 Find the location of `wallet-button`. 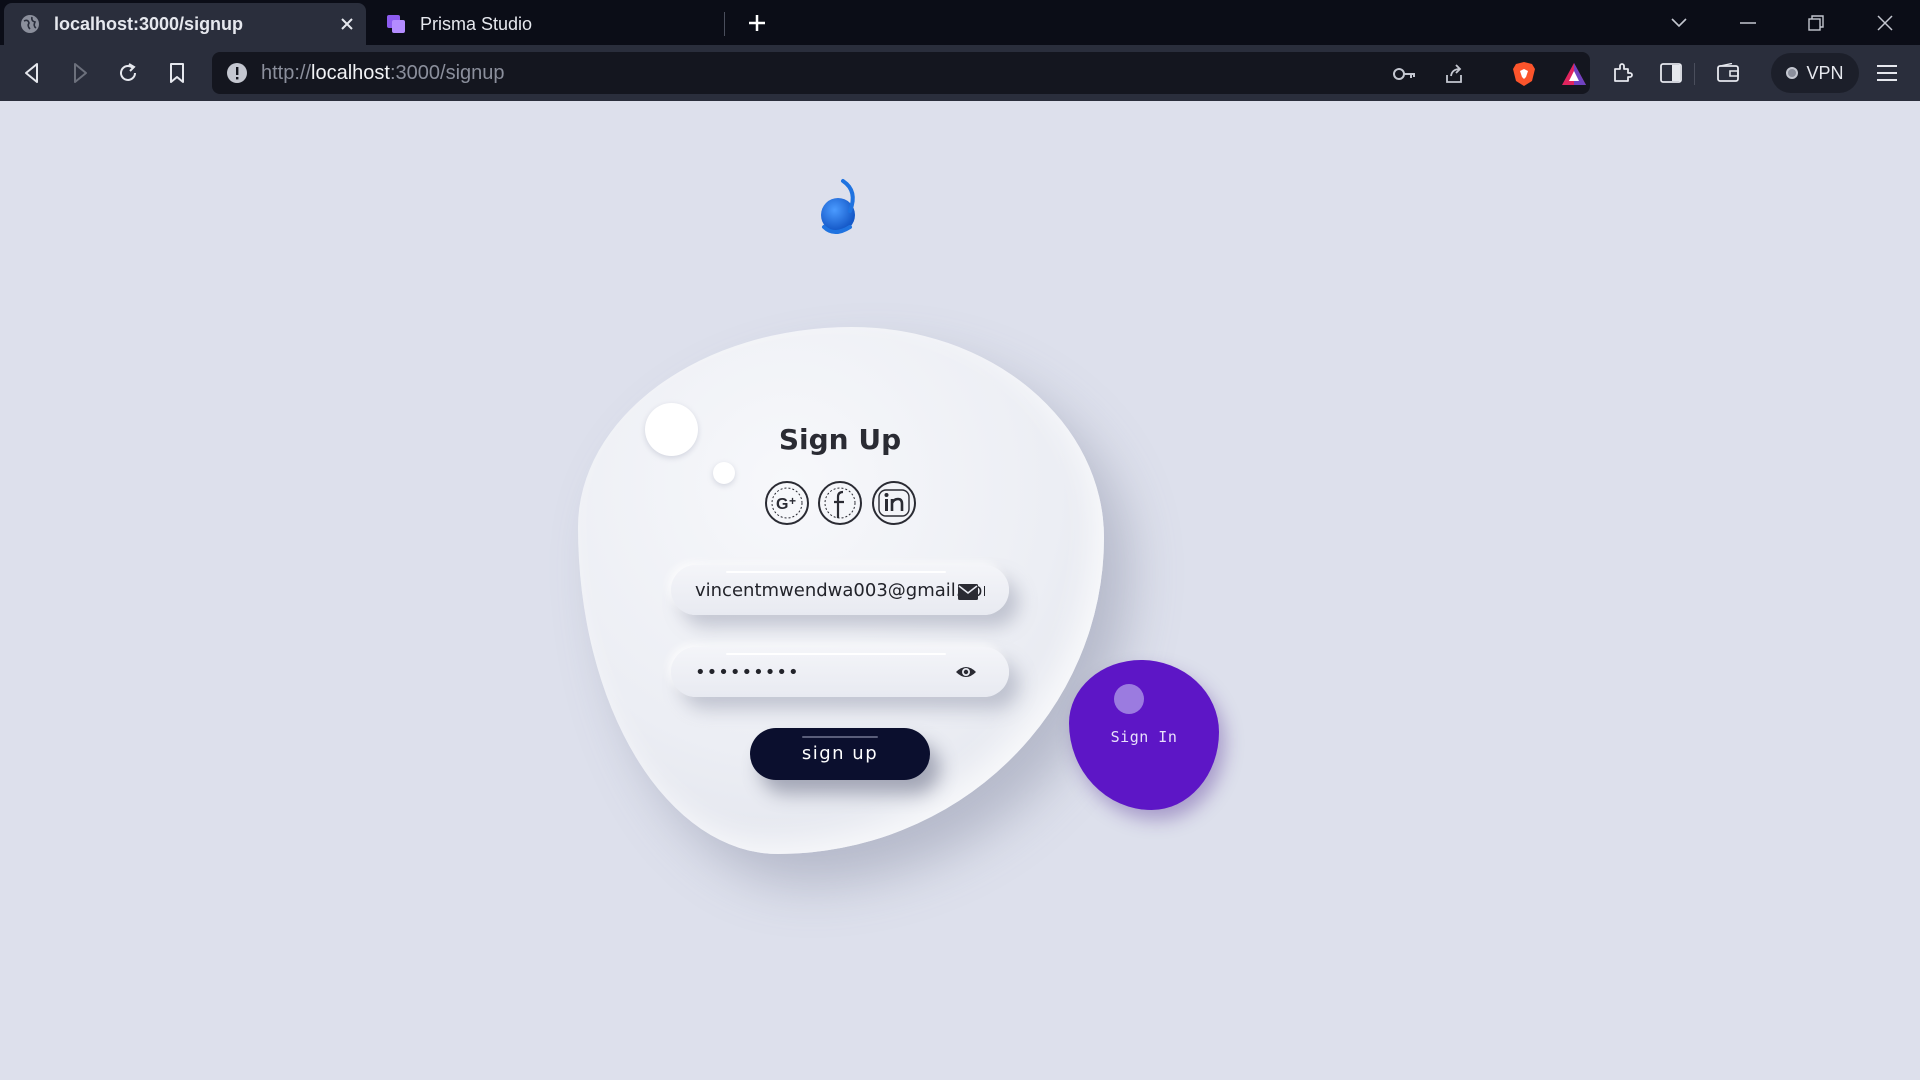

wallet-button is located at coordinates (1728, 73).